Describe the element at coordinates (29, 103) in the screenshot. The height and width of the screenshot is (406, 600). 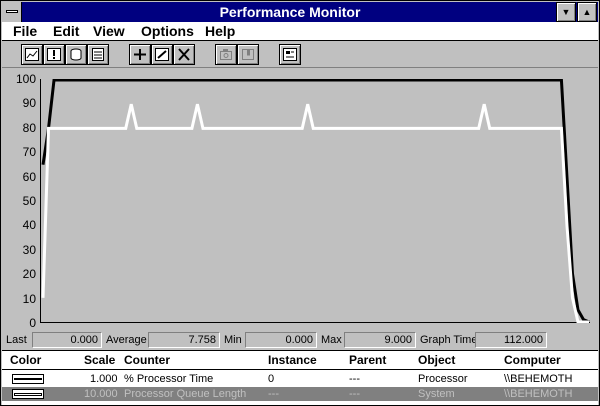
I see `y-tick-label: 90` at that location.